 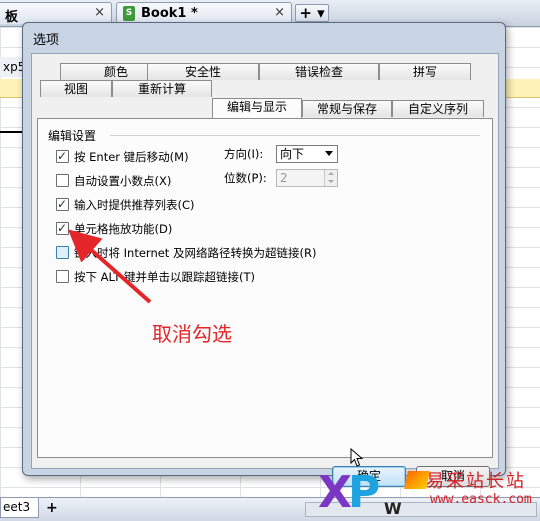 What do you see at coordinates (244, 154) in the screenshot?
I see `direction-label: 方向(I):` at bounding box center [244, 154].